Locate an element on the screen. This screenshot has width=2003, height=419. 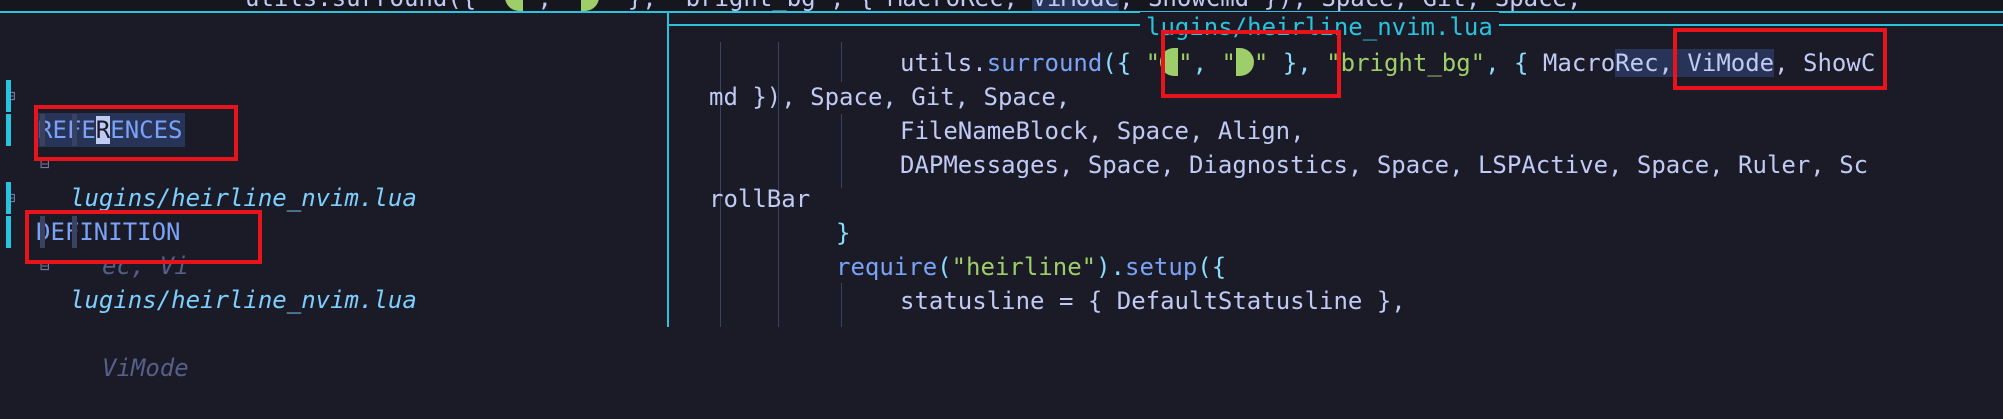
code-line-7: require("heirline").setup({ is located at coordinates (1031, 267).